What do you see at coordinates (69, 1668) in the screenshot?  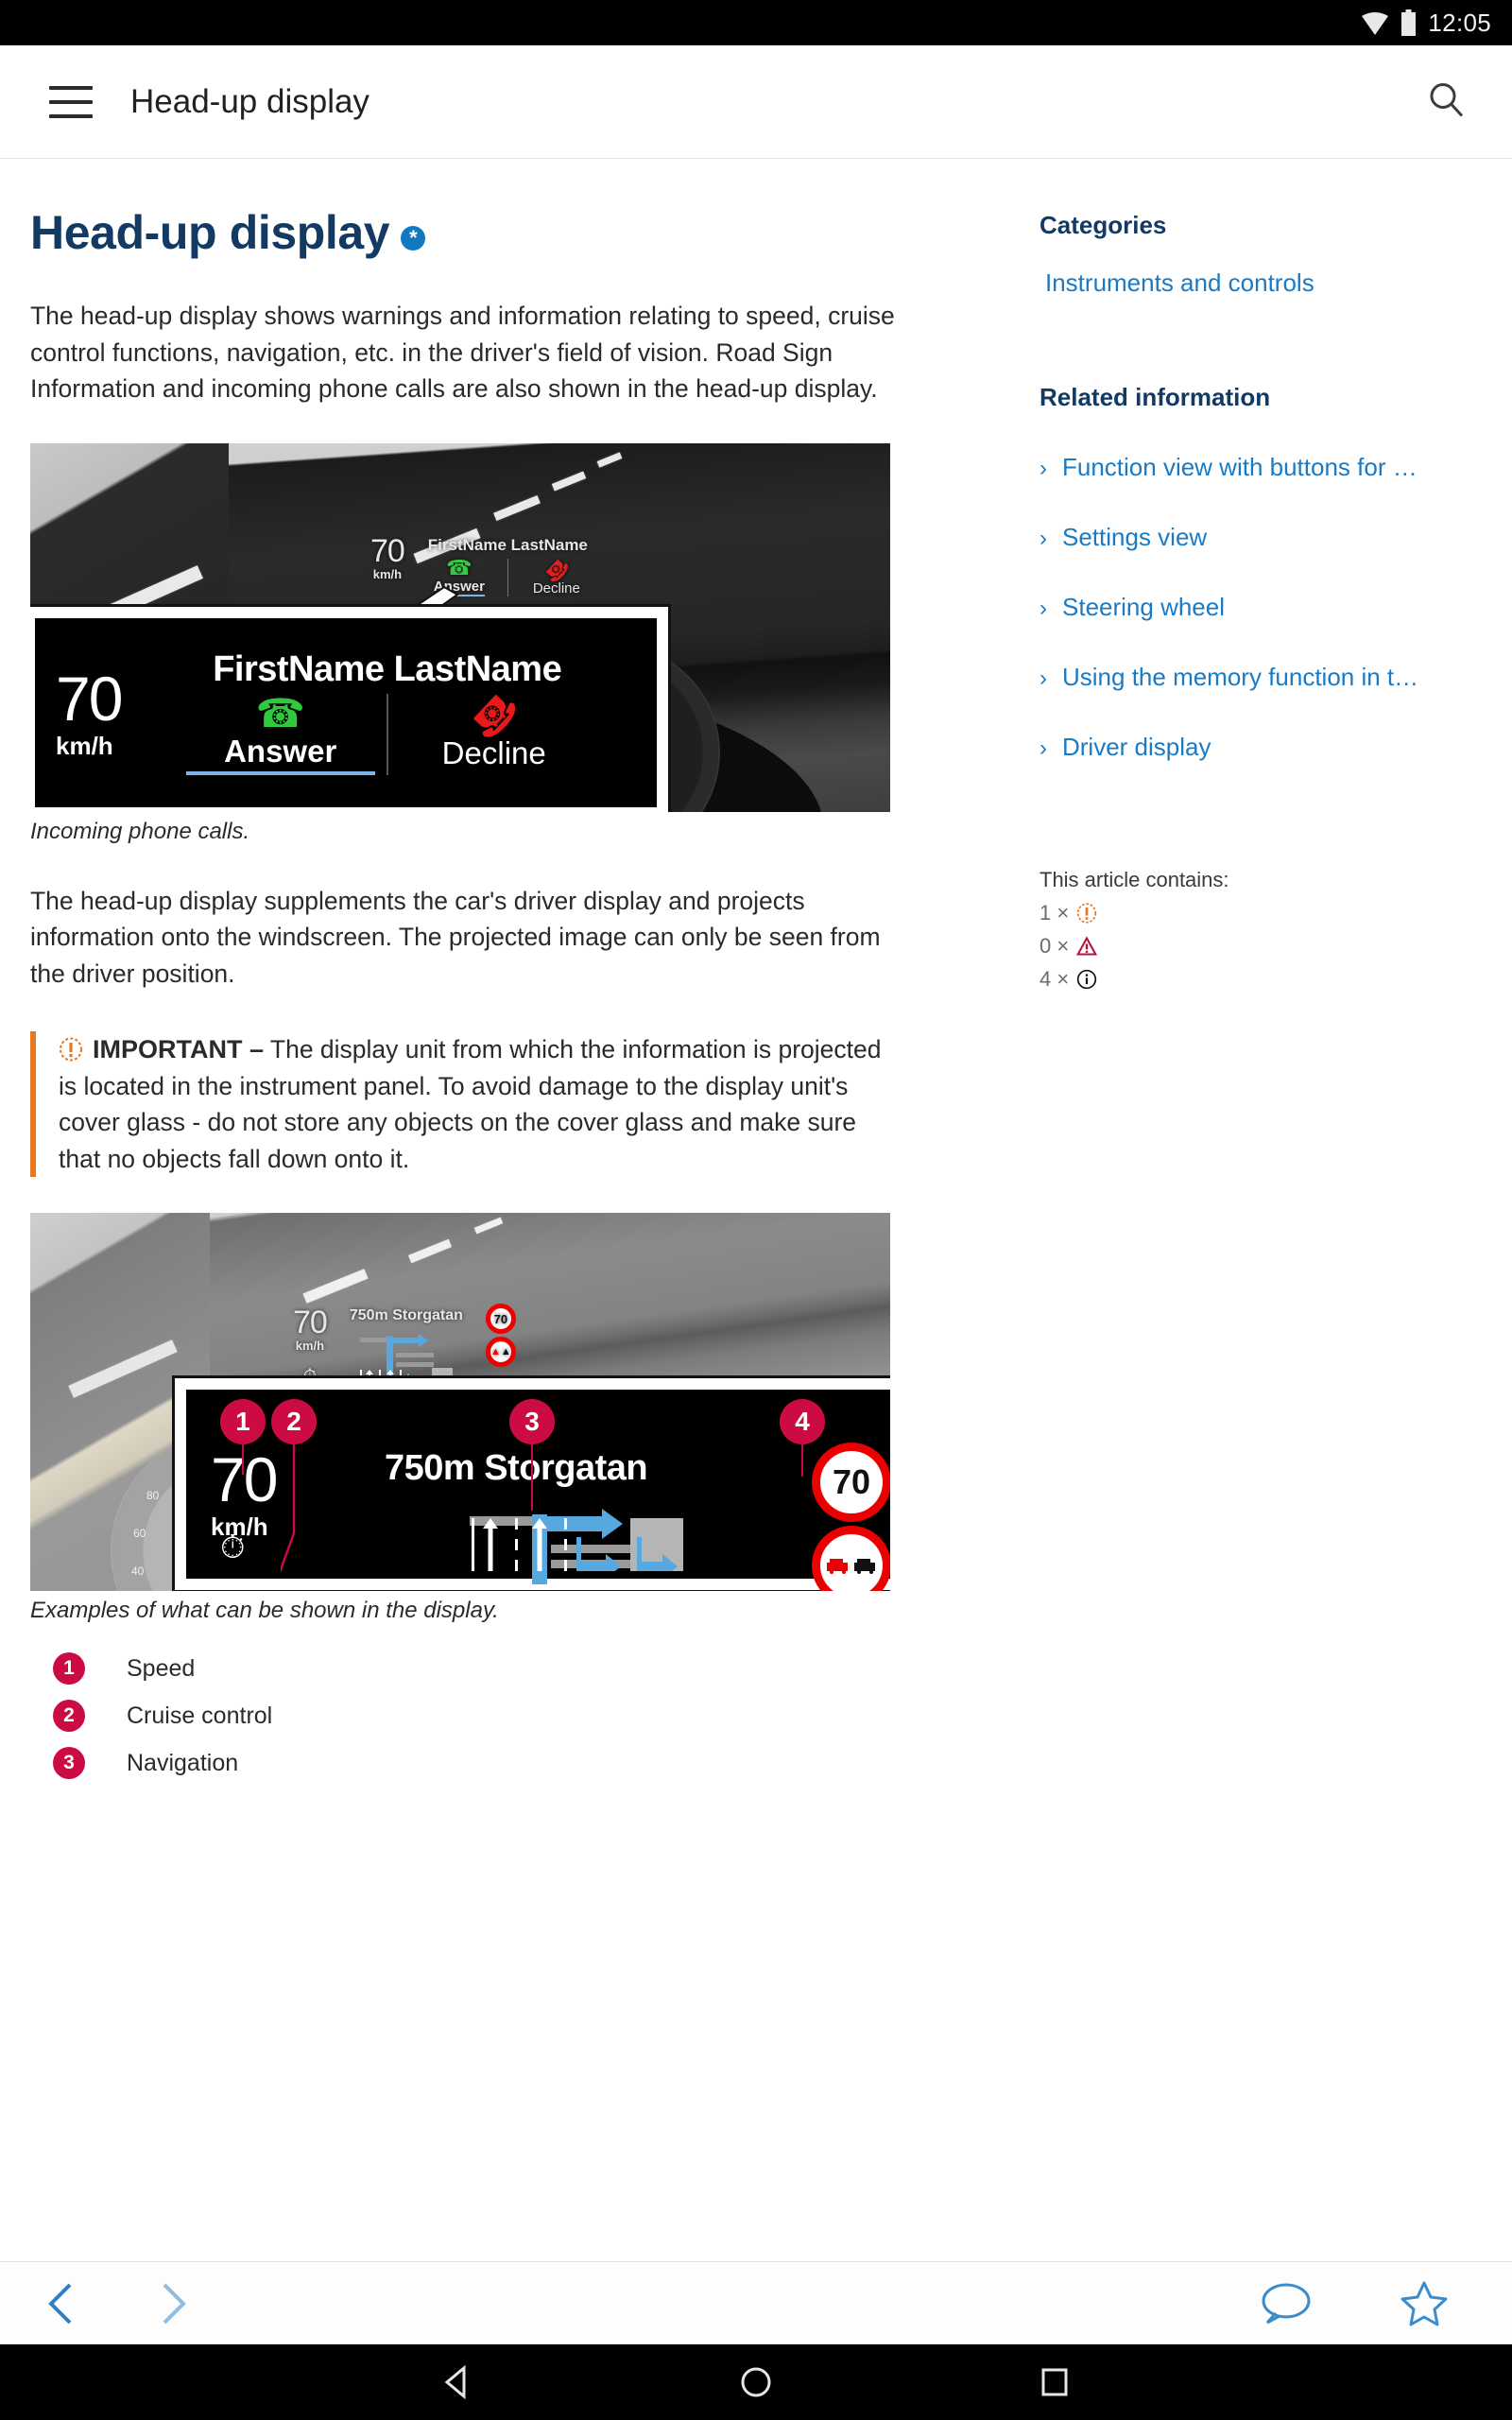 I see `list-item-number: 1` at bounding box center [69, 1668].